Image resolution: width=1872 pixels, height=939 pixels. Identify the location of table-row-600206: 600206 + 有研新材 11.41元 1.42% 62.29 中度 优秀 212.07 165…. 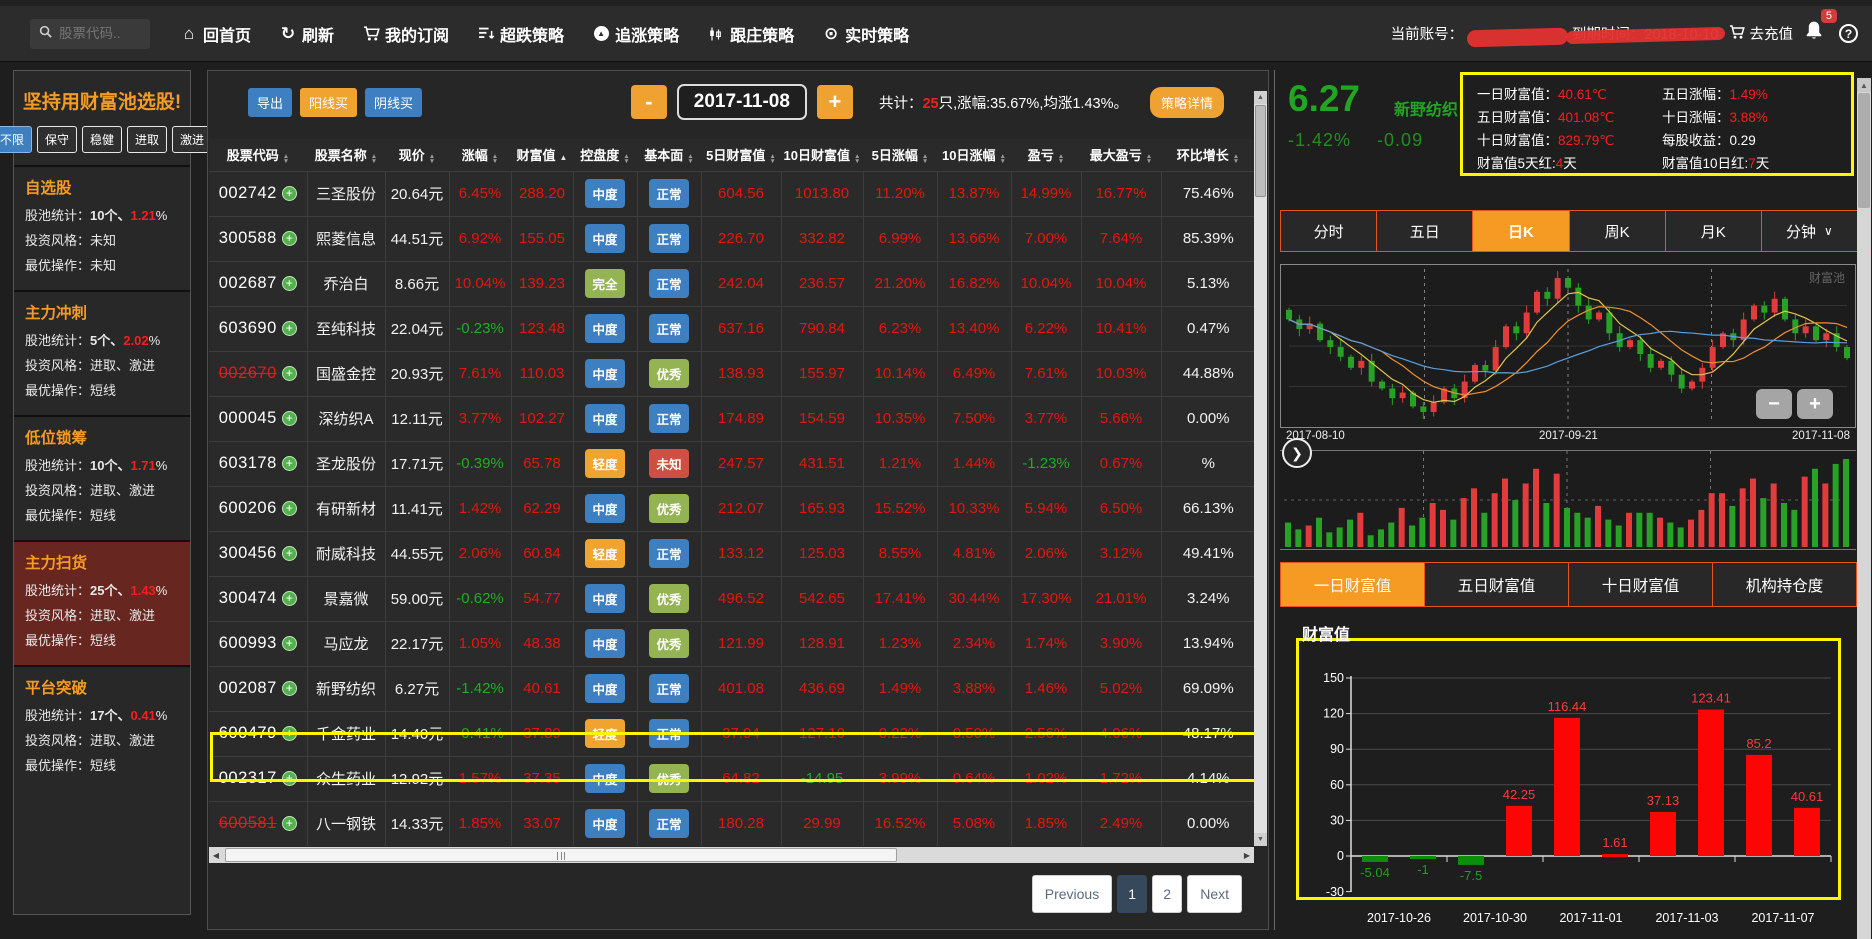
(732, 508).